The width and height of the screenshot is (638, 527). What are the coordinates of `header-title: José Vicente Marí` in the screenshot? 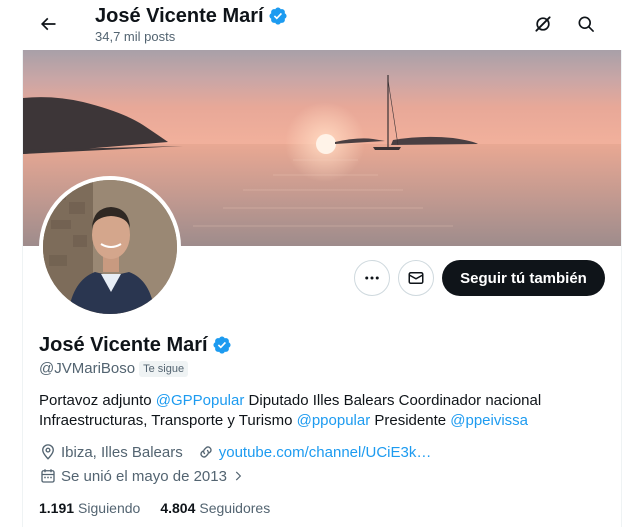 It's located at (191, 16).